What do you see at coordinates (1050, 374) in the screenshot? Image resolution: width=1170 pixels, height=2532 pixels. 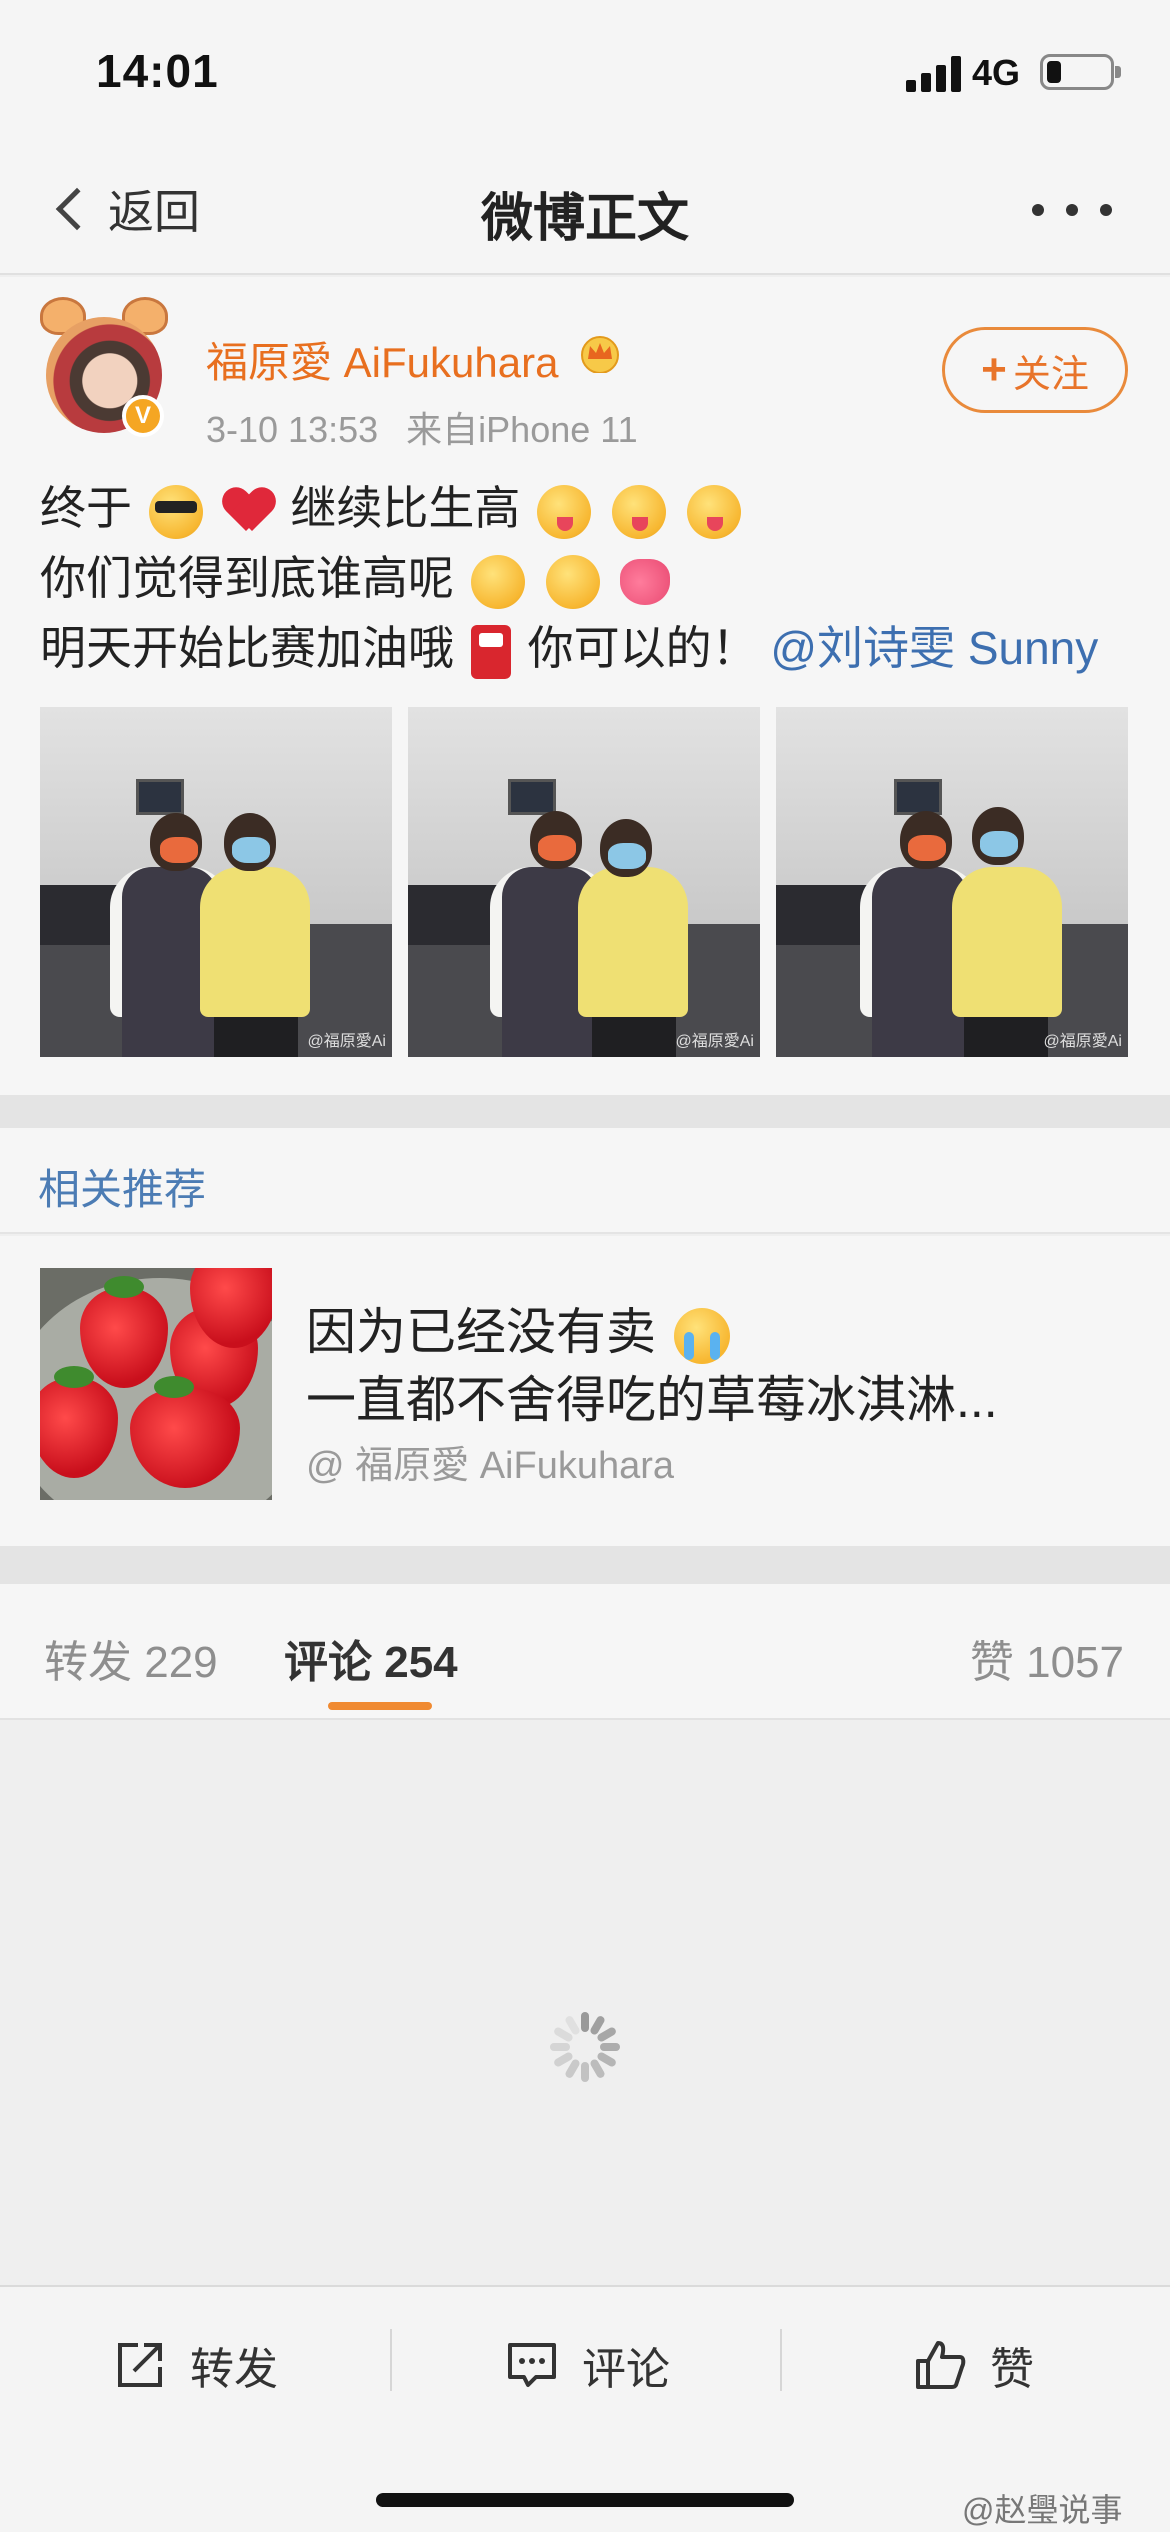 I see `follow-label: 关注` at bounding box center [1050, 374].